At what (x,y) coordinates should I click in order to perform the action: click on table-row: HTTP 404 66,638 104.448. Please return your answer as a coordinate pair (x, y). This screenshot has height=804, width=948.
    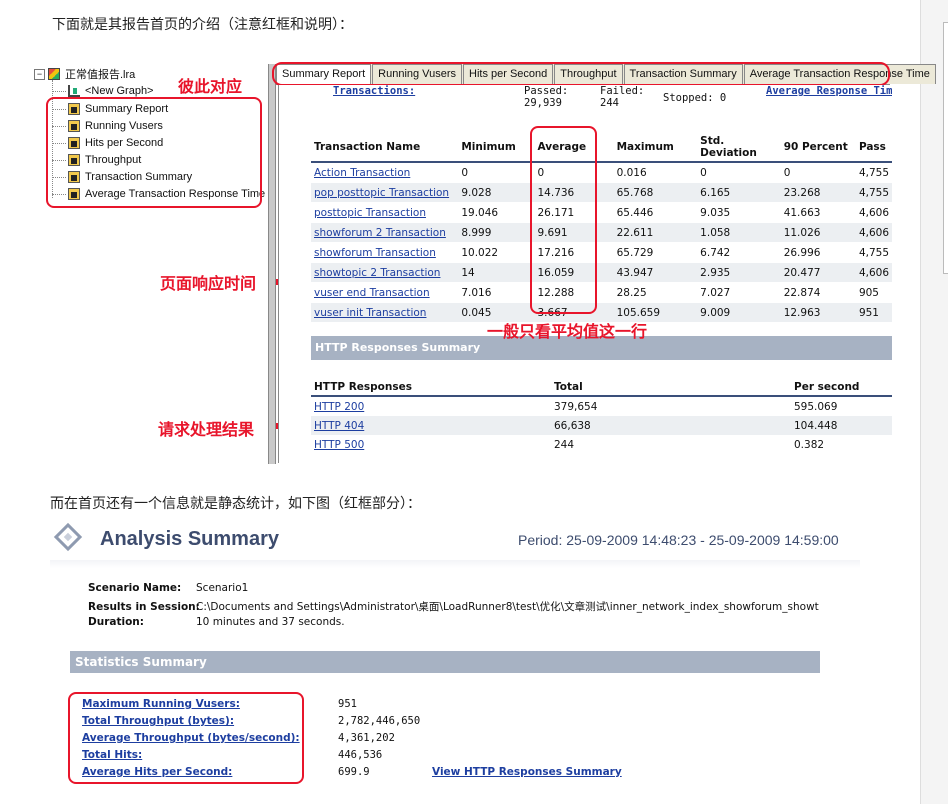
    Looking at the image, I should click on (601, 425).